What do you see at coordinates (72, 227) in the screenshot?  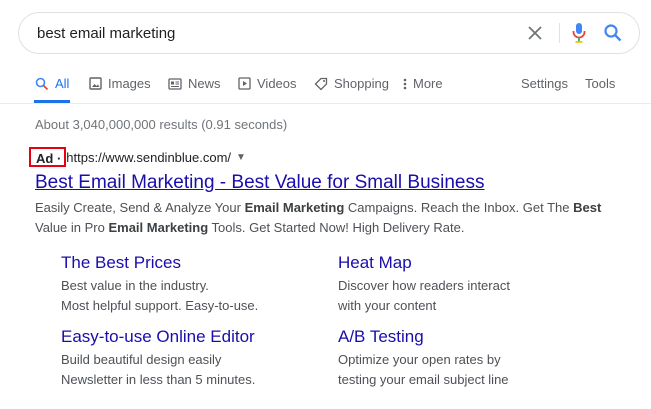 I see `desc-part: Value in Pro` at bounding box center [72, 227].